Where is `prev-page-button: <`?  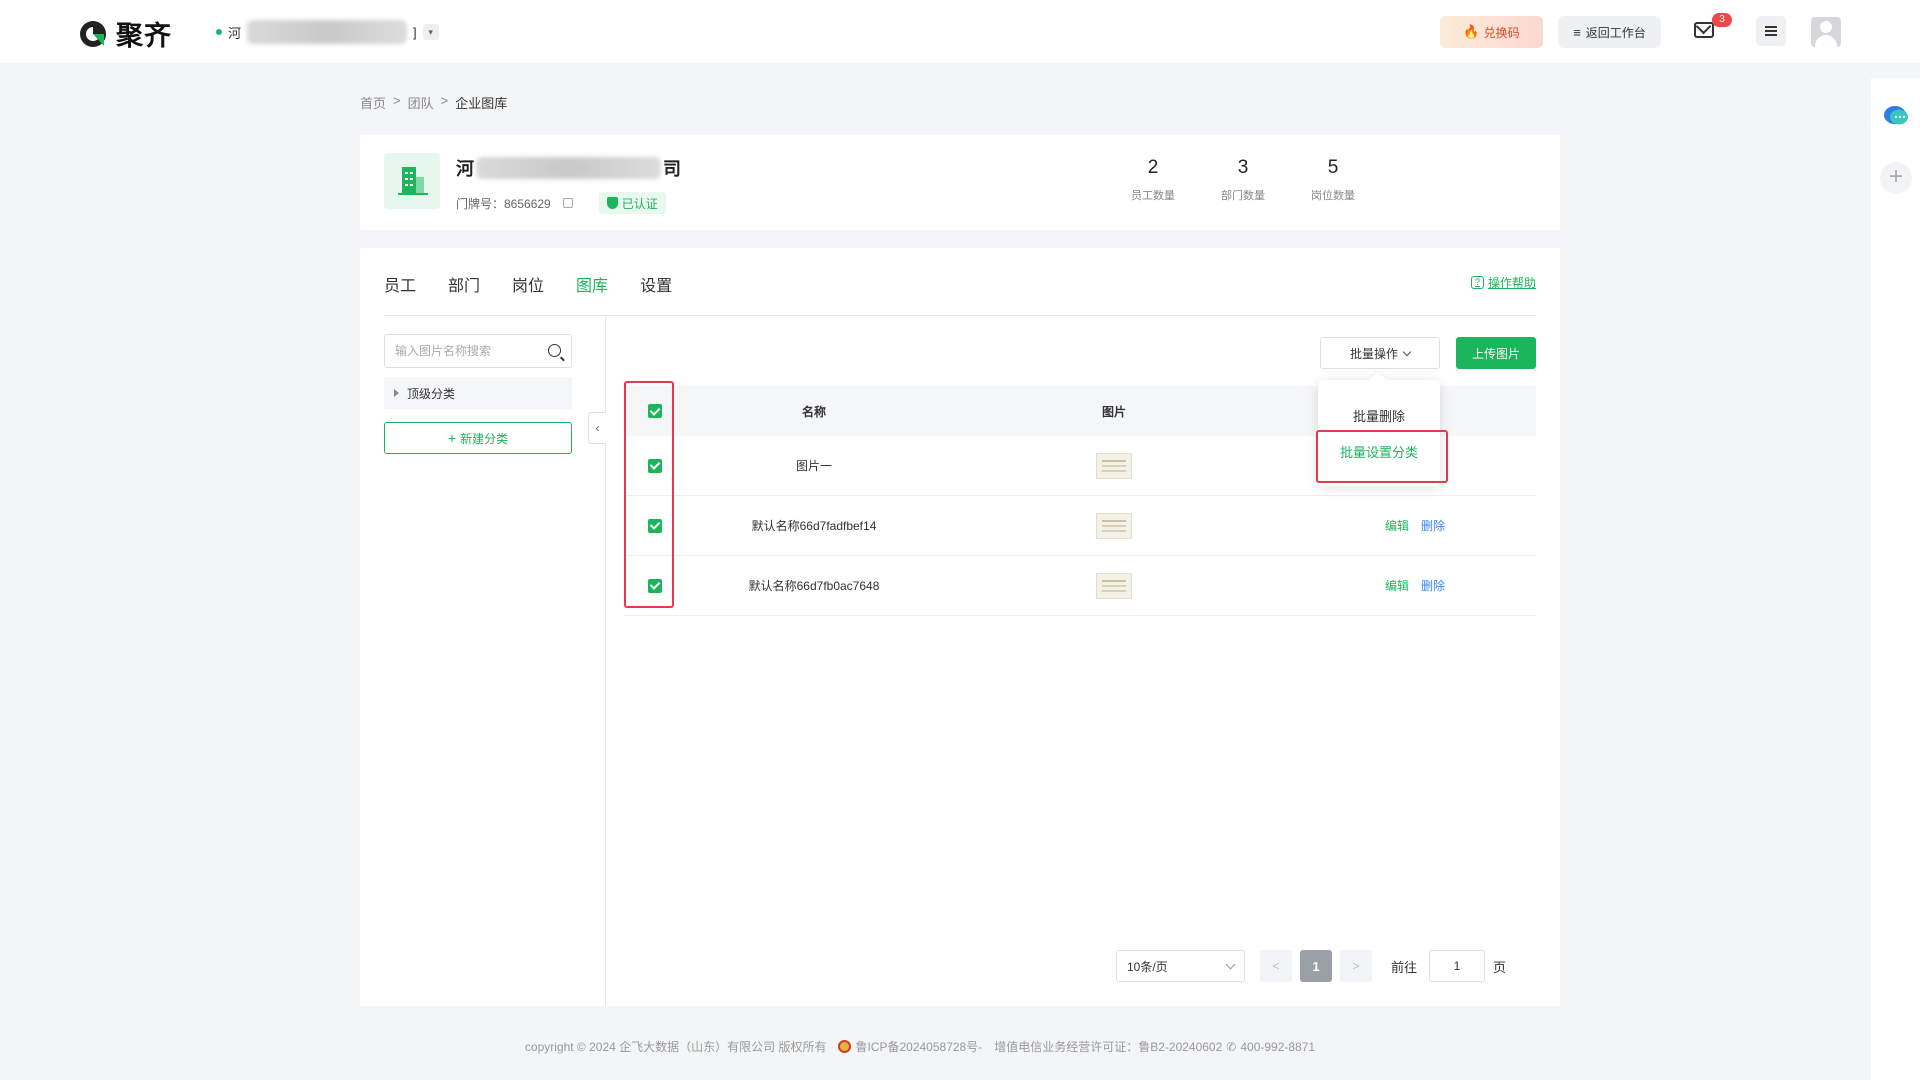 prev-page-button: < is located at coordinates (1276, 966).